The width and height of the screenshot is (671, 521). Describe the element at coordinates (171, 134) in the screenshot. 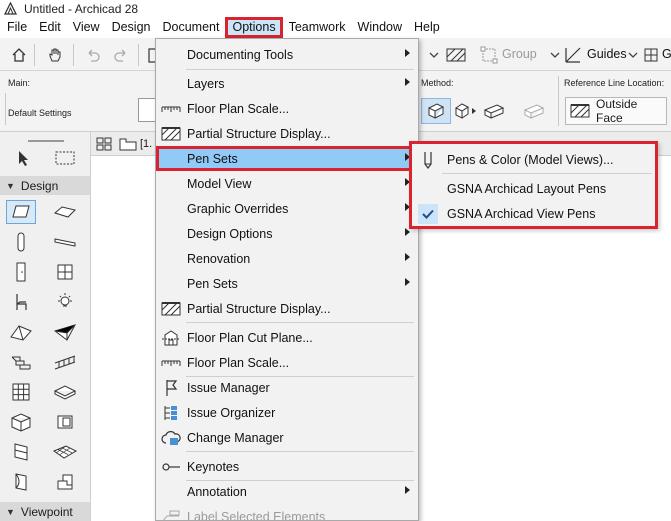

I see `hatch-icon` at that location.